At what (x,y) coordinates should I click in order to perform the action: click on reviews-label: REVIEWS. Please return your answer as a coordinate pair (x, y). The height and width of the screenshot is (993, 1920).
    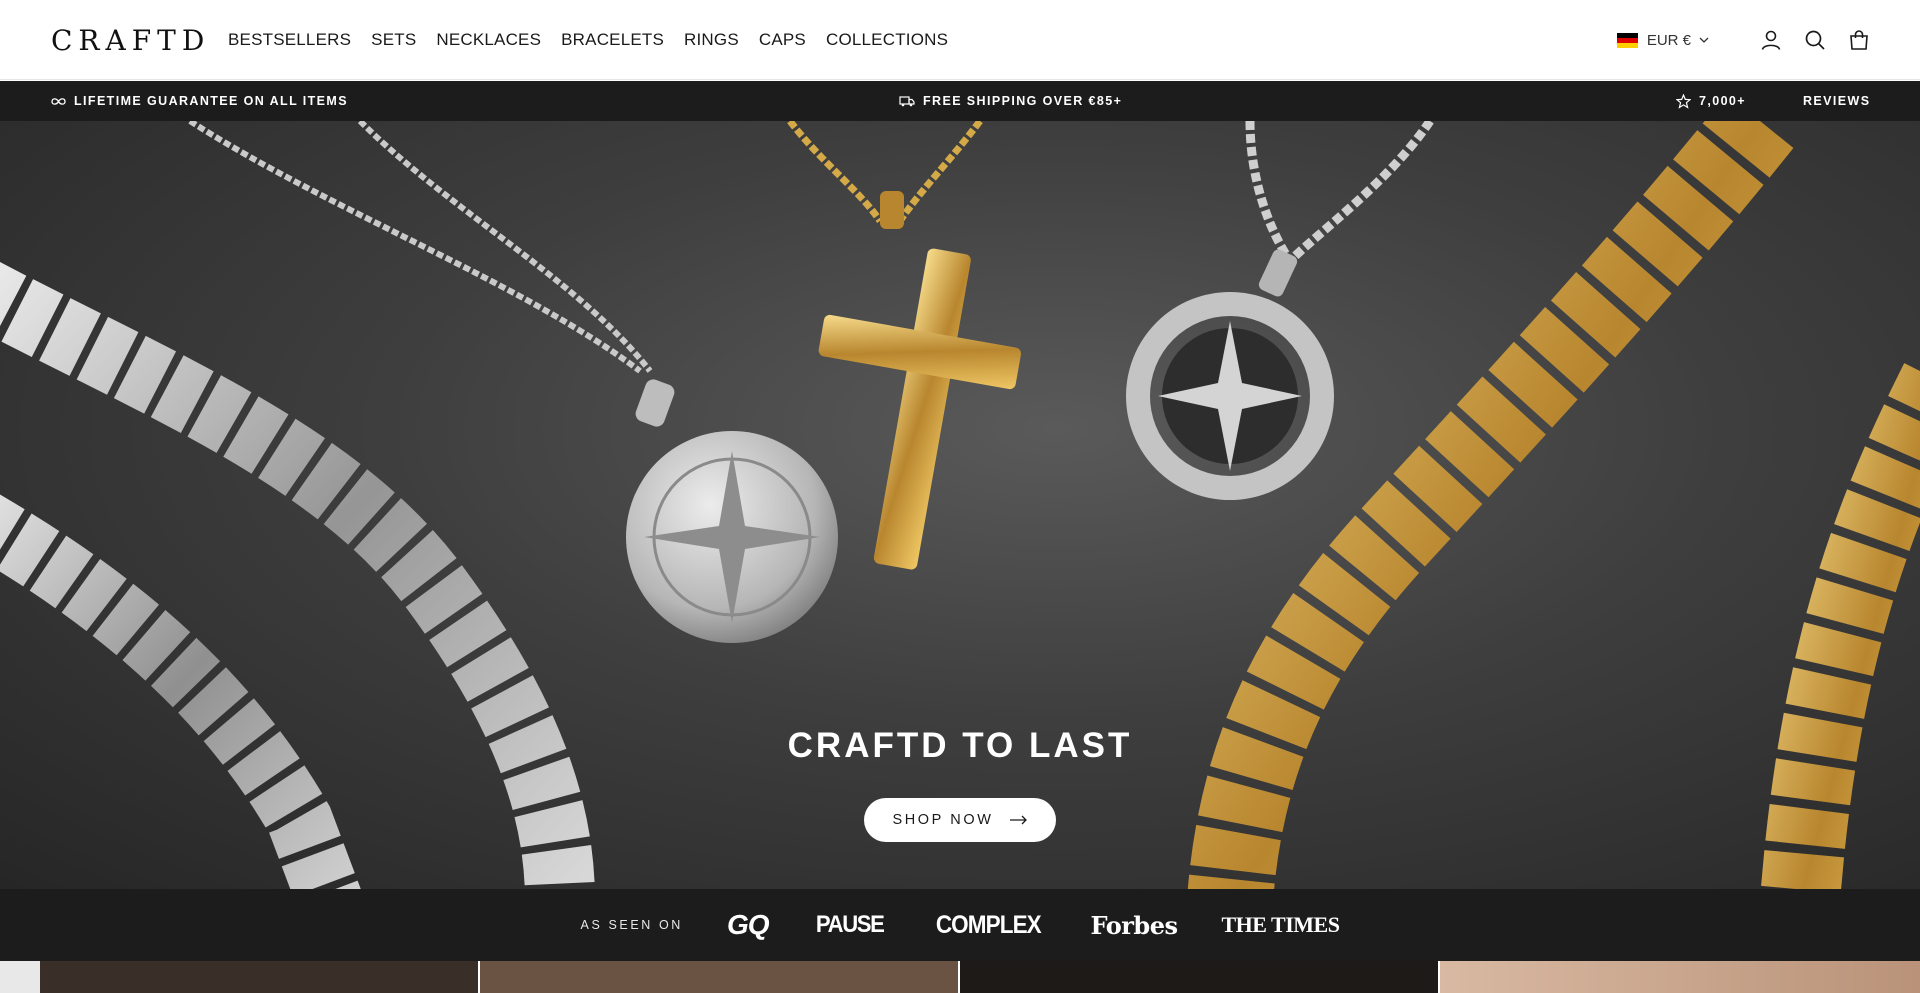
    Looking at the image, I should click on (1837, 101).